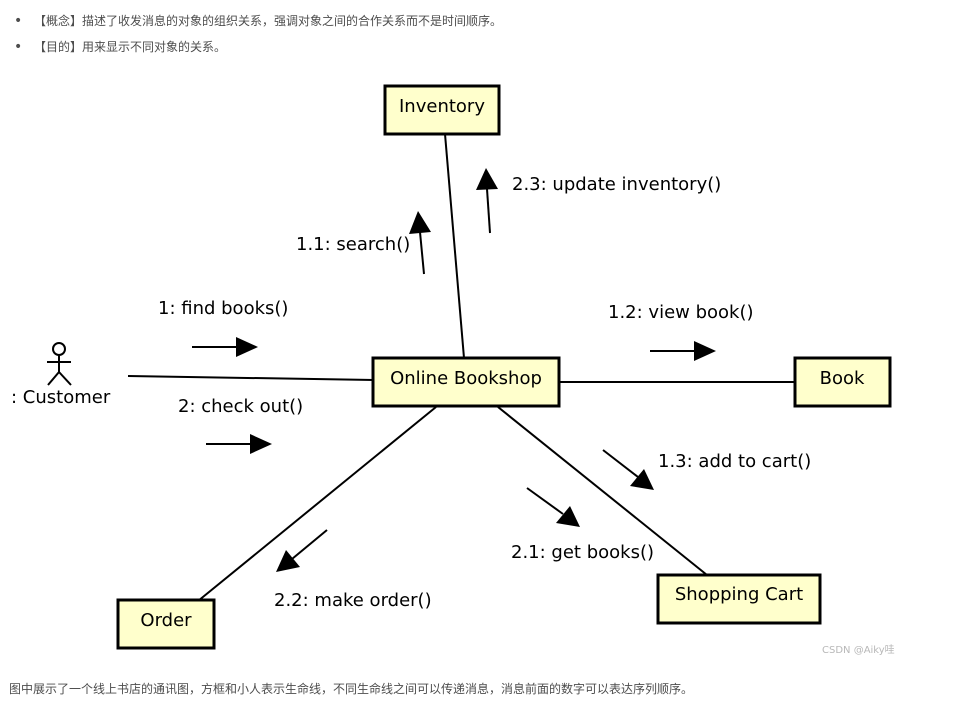  What do you see at coordinates (842, 378) in the screenshot?
I see `book-label: Book` at bounding box center [842, 378].